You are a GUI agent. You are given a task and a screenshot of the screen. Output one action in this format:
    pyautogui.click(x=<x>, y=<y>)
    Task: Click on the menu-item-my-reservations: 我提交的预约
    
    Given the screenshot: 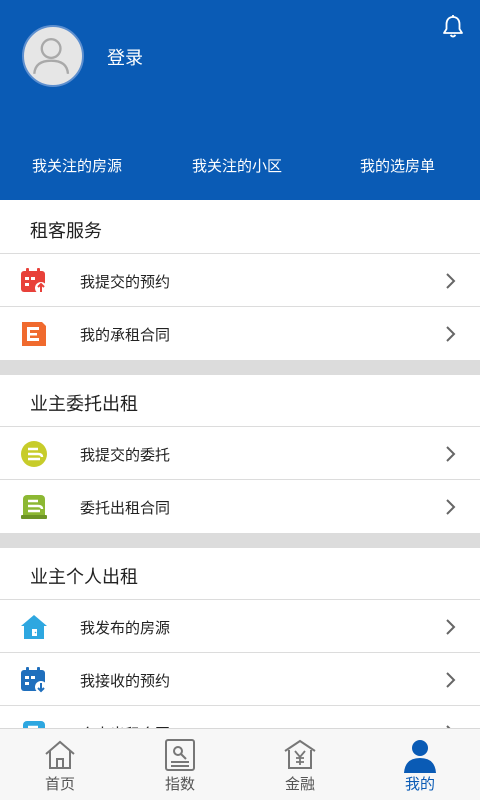 What is the action you would take?
    pyautogui.click(x=240, y=280)
    